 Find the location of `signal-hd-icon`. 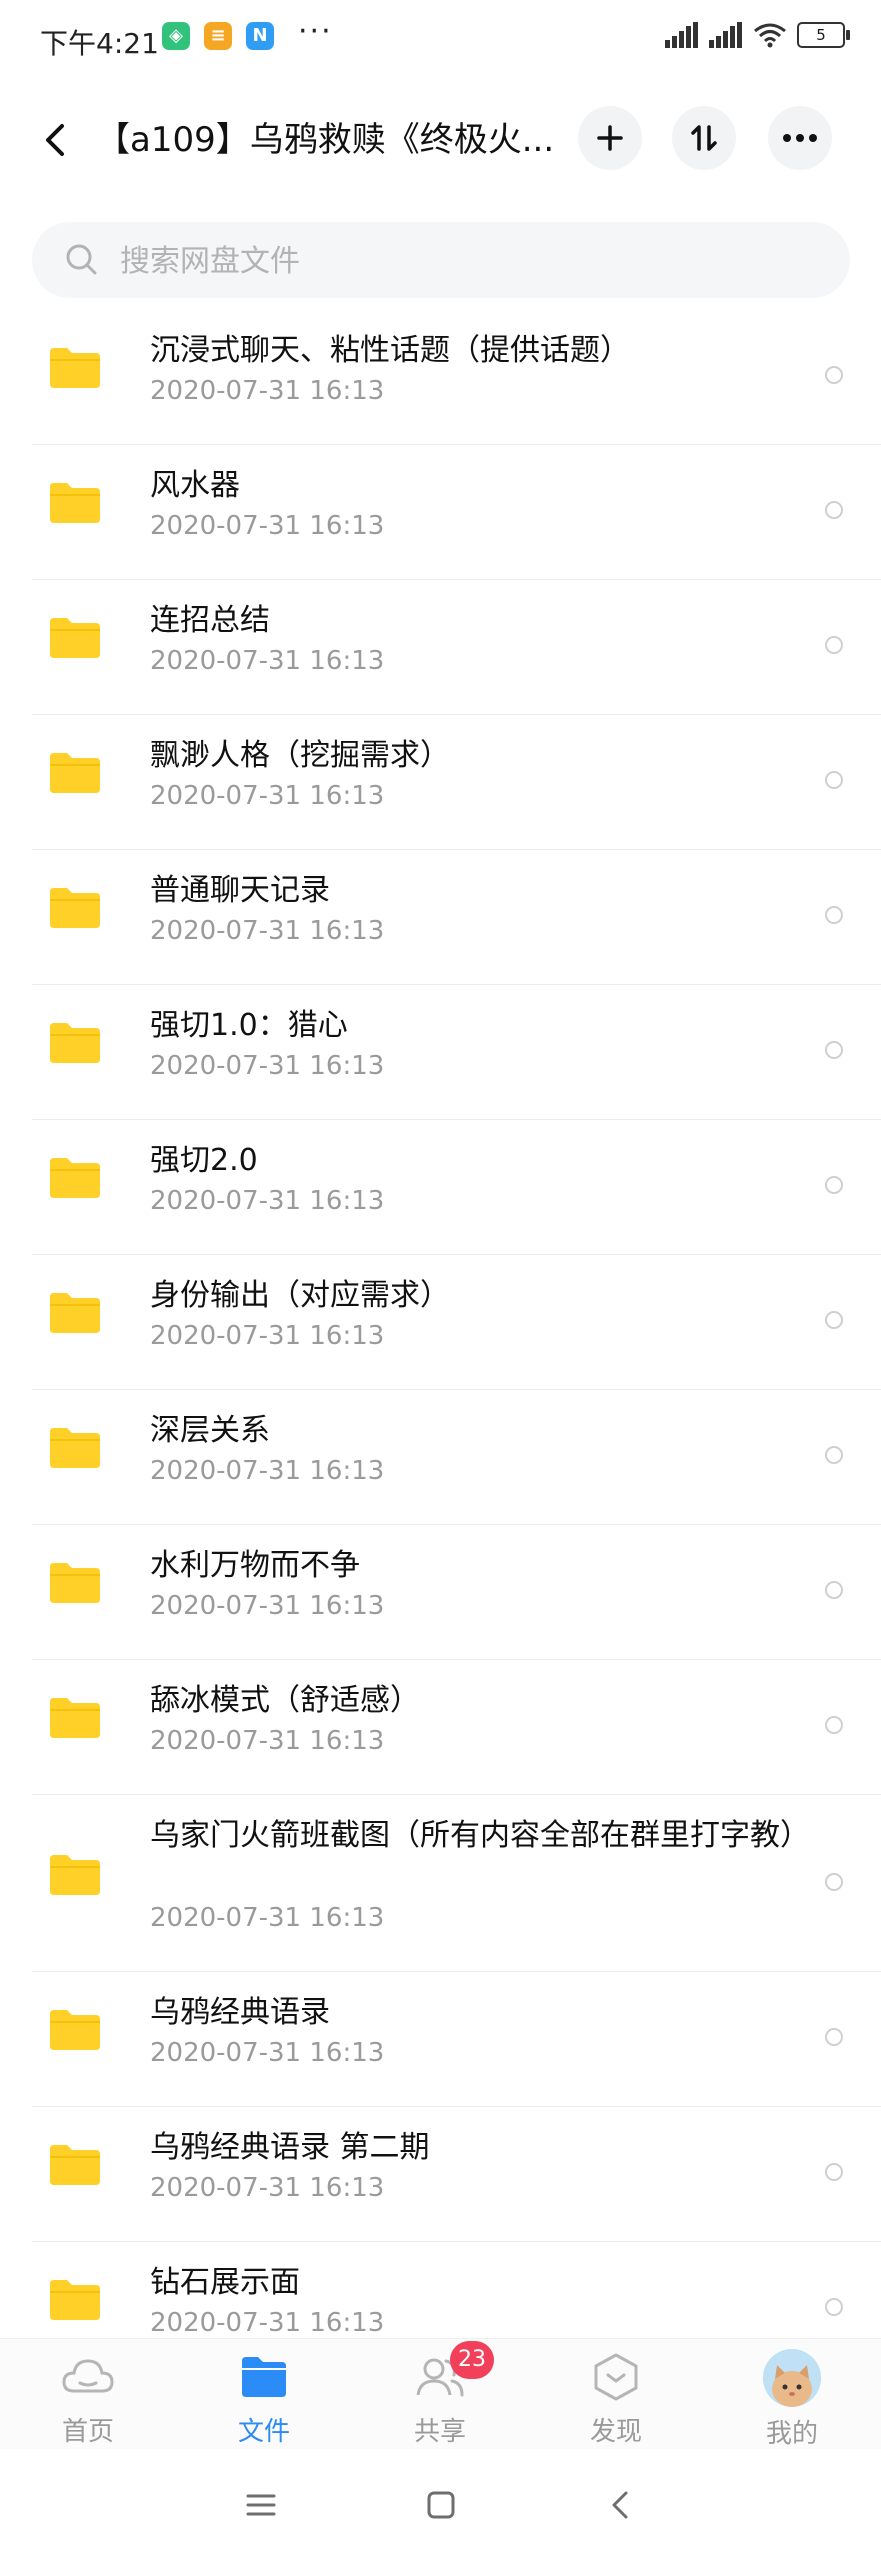

signal-hd-icon is located at coordinates (725, 35).